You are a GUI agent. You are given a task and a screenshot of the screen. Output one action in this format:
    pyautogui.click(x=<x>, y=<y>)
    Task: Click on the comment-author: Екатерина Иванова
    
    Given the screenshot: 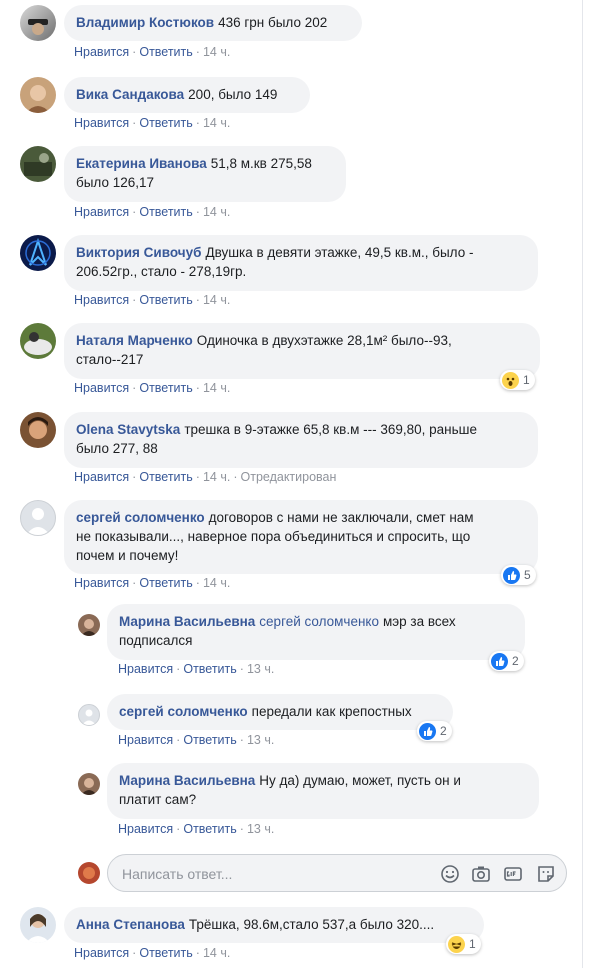 What is the action you would take?
    pyautogui.click(x=141, y=163)
    